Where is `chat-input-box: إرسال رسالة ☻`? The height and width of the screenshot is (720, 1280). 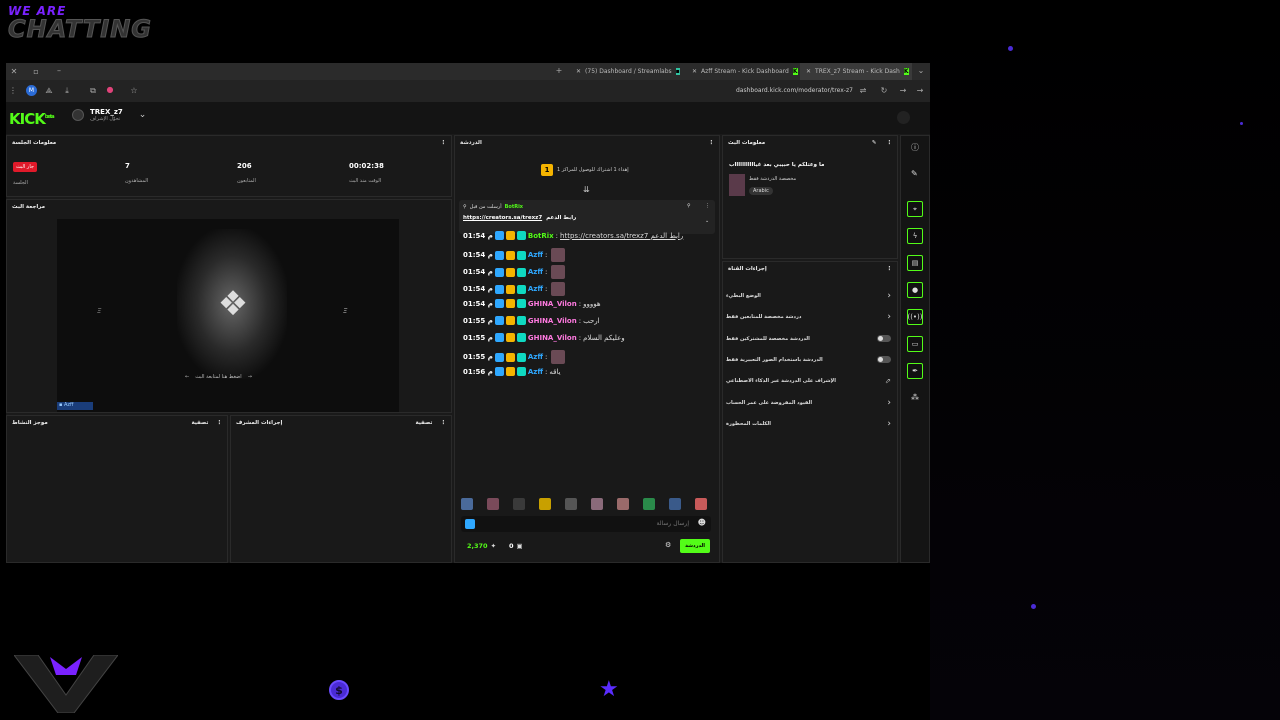
chat-input-box: إرسال رسالة ☻ is located at coordinates (586, 524).